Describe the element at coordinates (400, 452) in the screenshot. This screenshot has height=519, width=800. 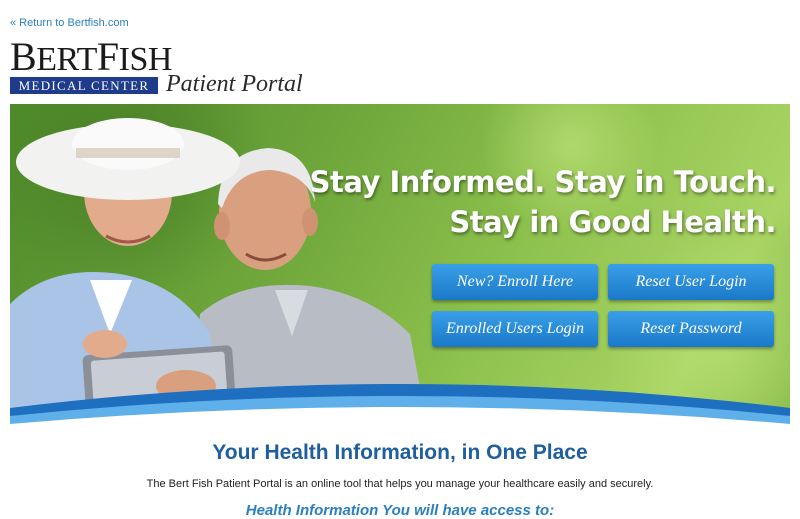
I see `section-title: Your Health Information, in One Place` at that location.